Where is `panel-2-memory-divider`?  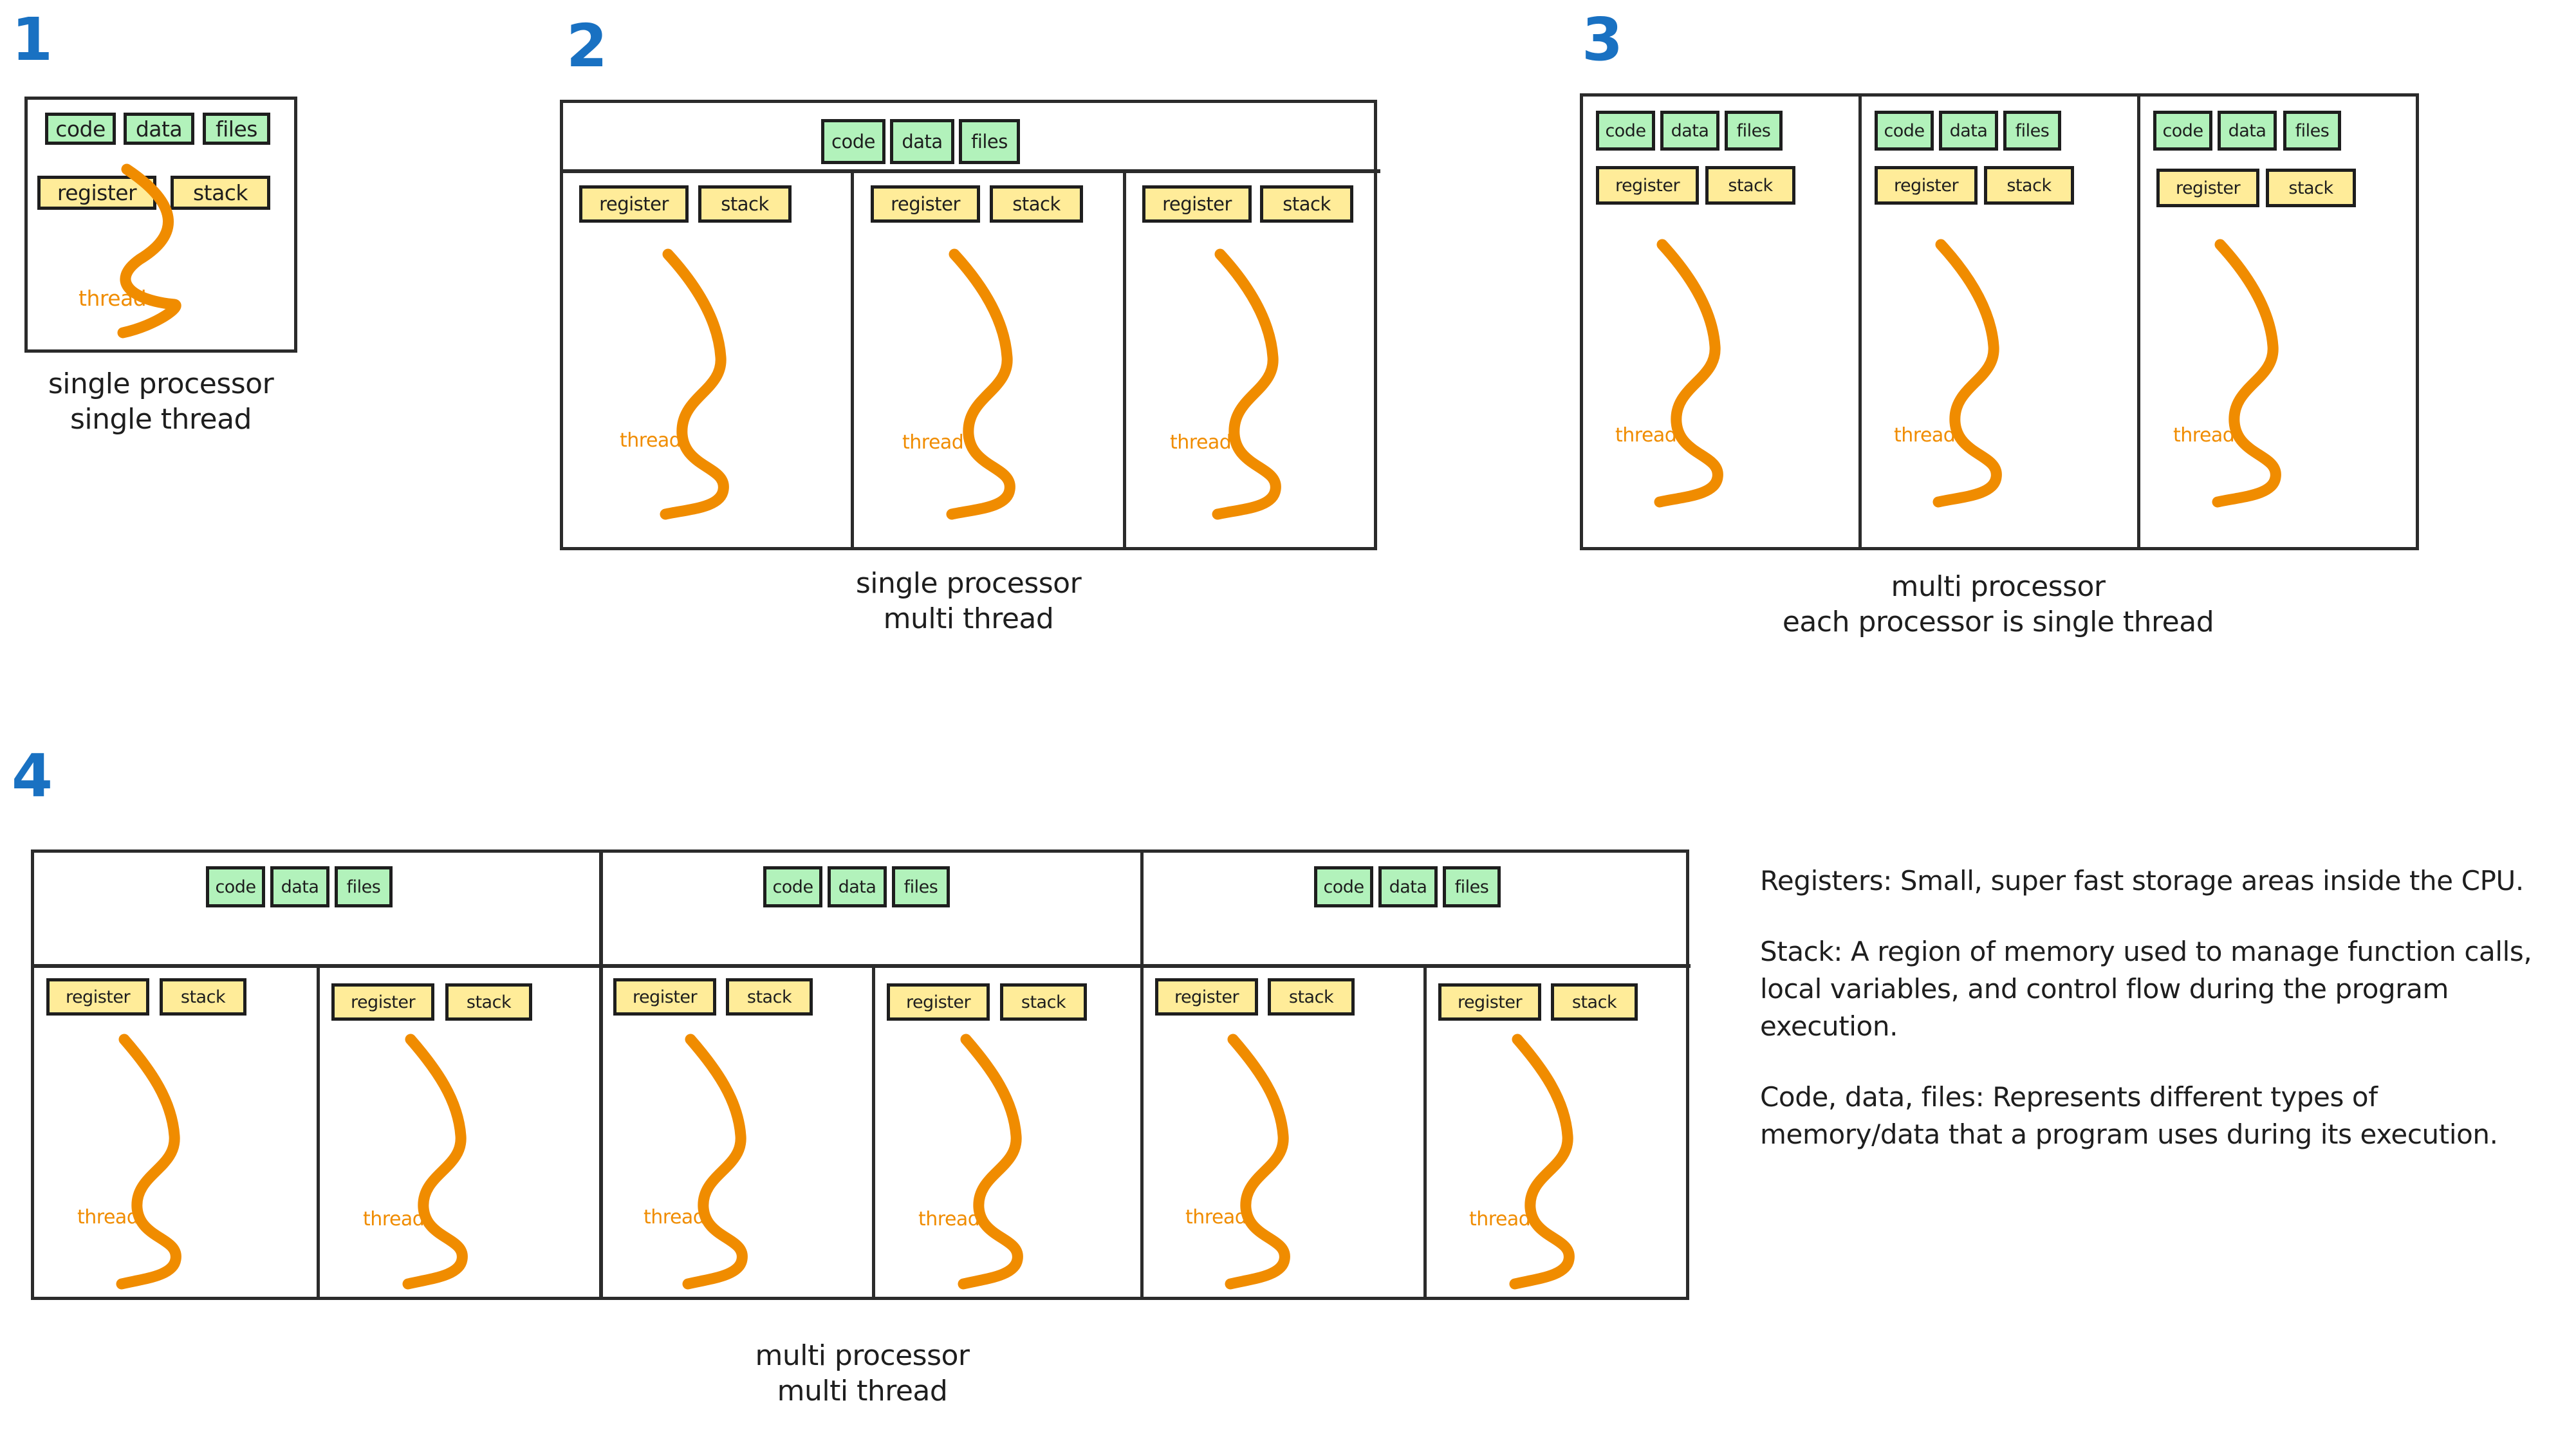
panel-2-memory-divider is located at coordinates (970, 171).